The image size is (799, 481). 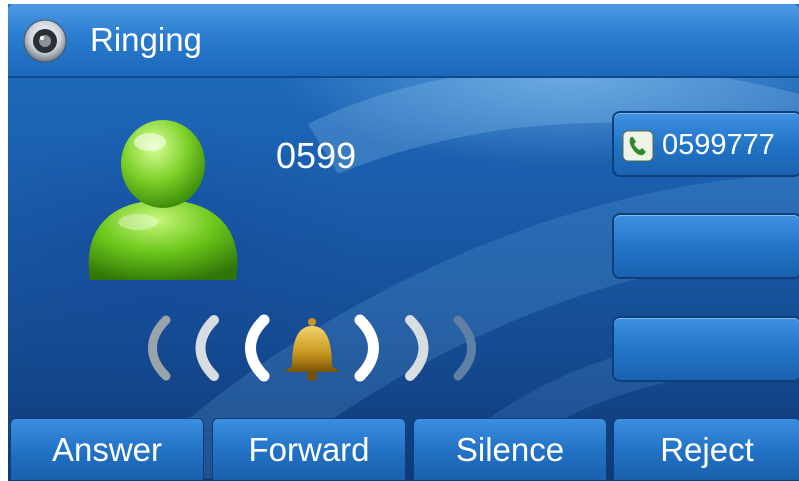 I want to click on forward-button: Forward, so click(x=309, y=449).